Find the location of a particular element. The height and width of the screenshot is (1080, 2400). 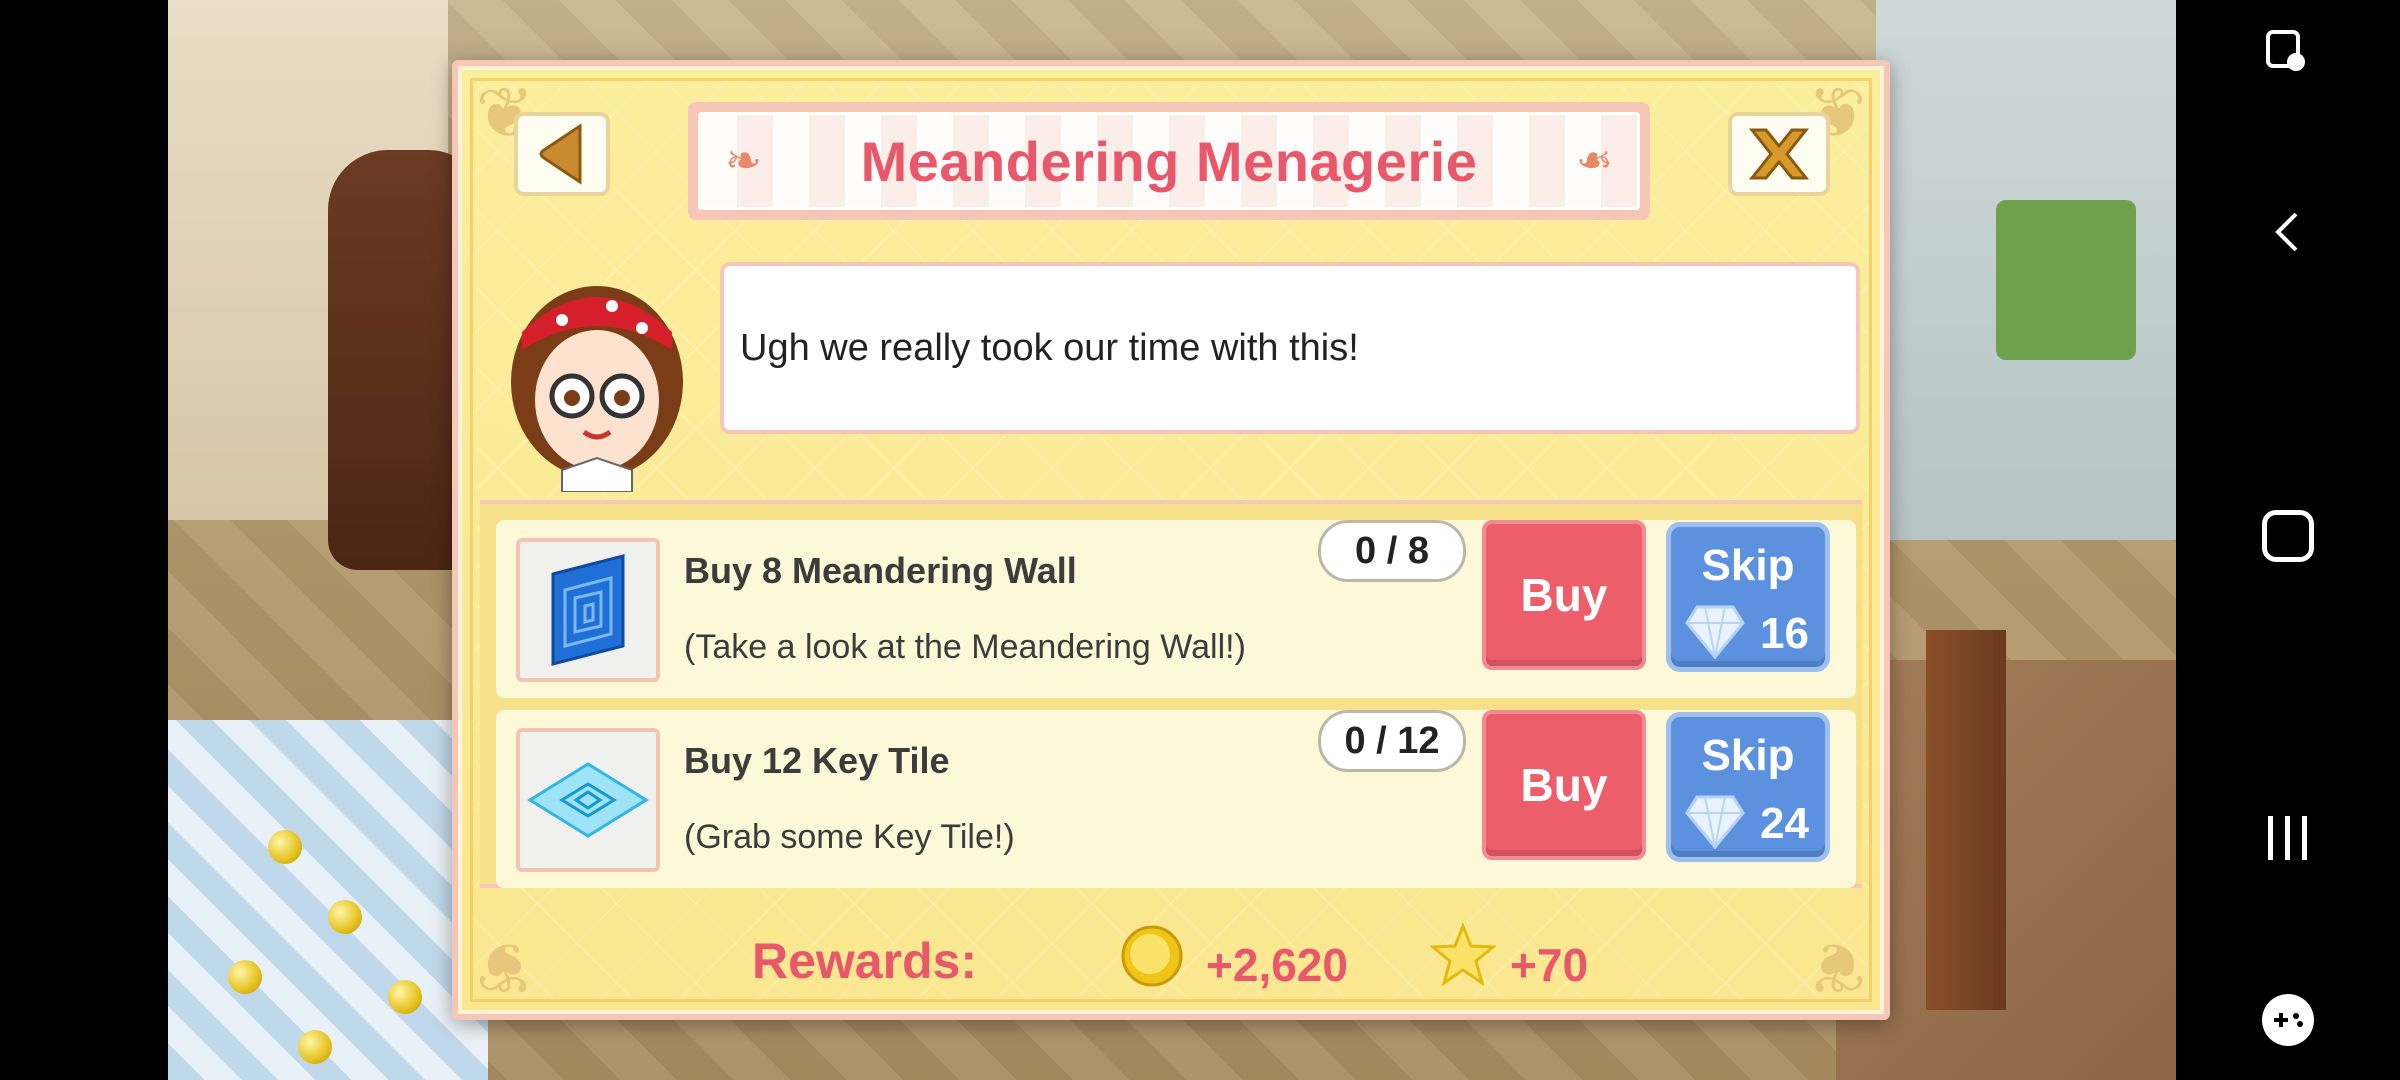

system-navigation-bar is located at coordinates (2288, 540).